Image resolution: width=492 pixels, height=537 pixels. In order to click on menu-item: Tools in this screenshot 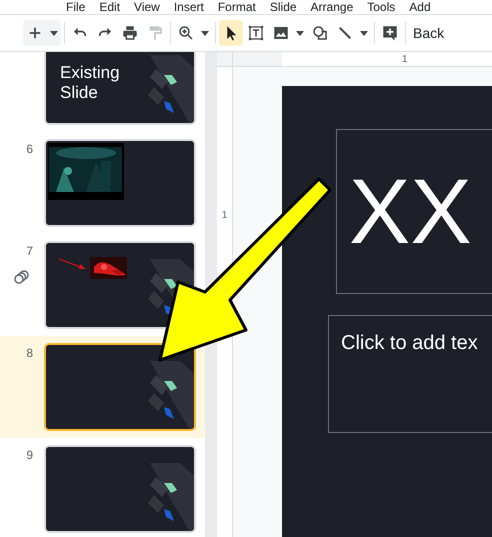, I will do `click(381, 7)`.